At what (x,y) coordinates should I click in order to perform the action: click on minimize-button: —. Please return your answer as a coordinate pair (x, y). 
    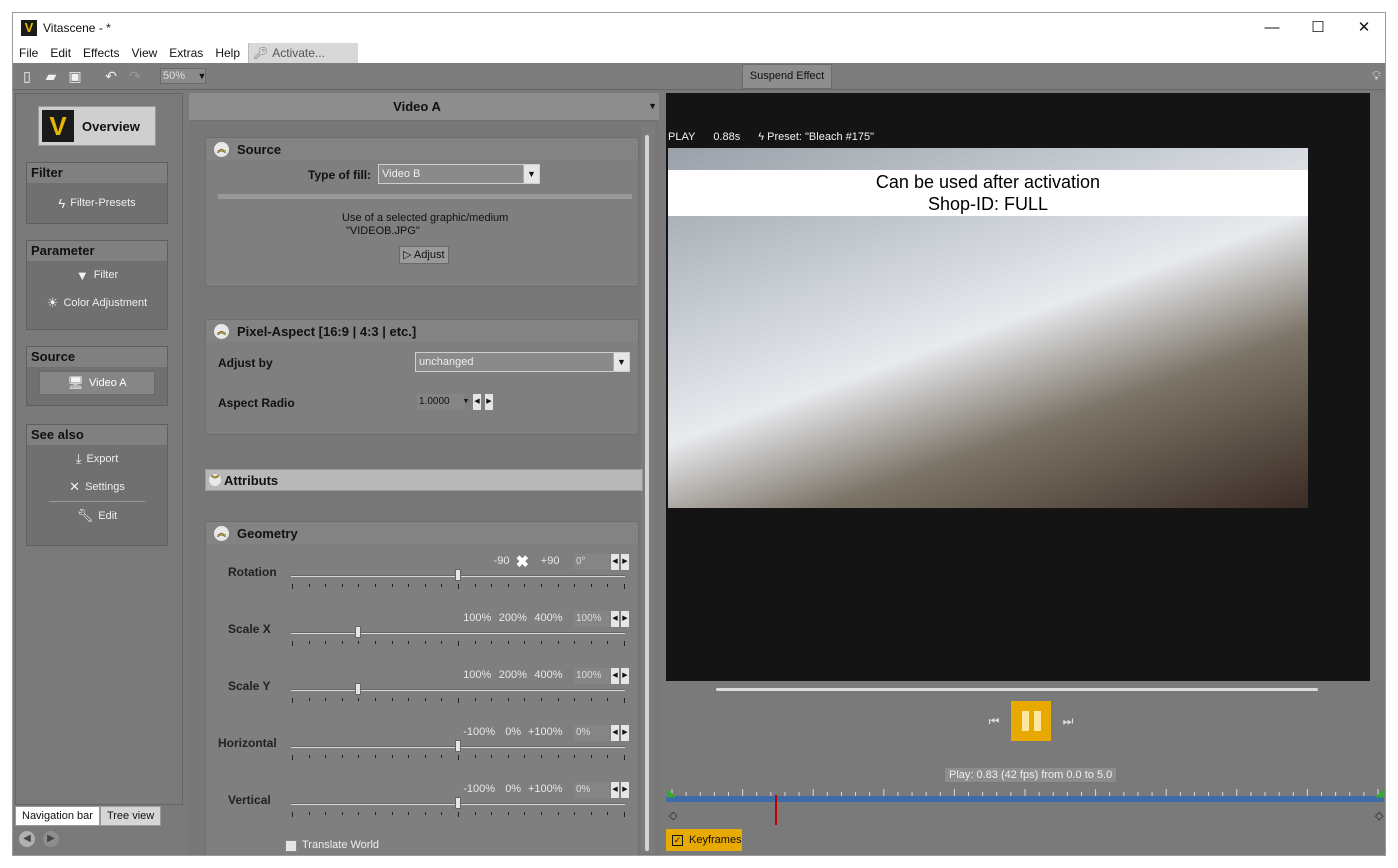
    Looking at the image, I should click on (1272, 28).